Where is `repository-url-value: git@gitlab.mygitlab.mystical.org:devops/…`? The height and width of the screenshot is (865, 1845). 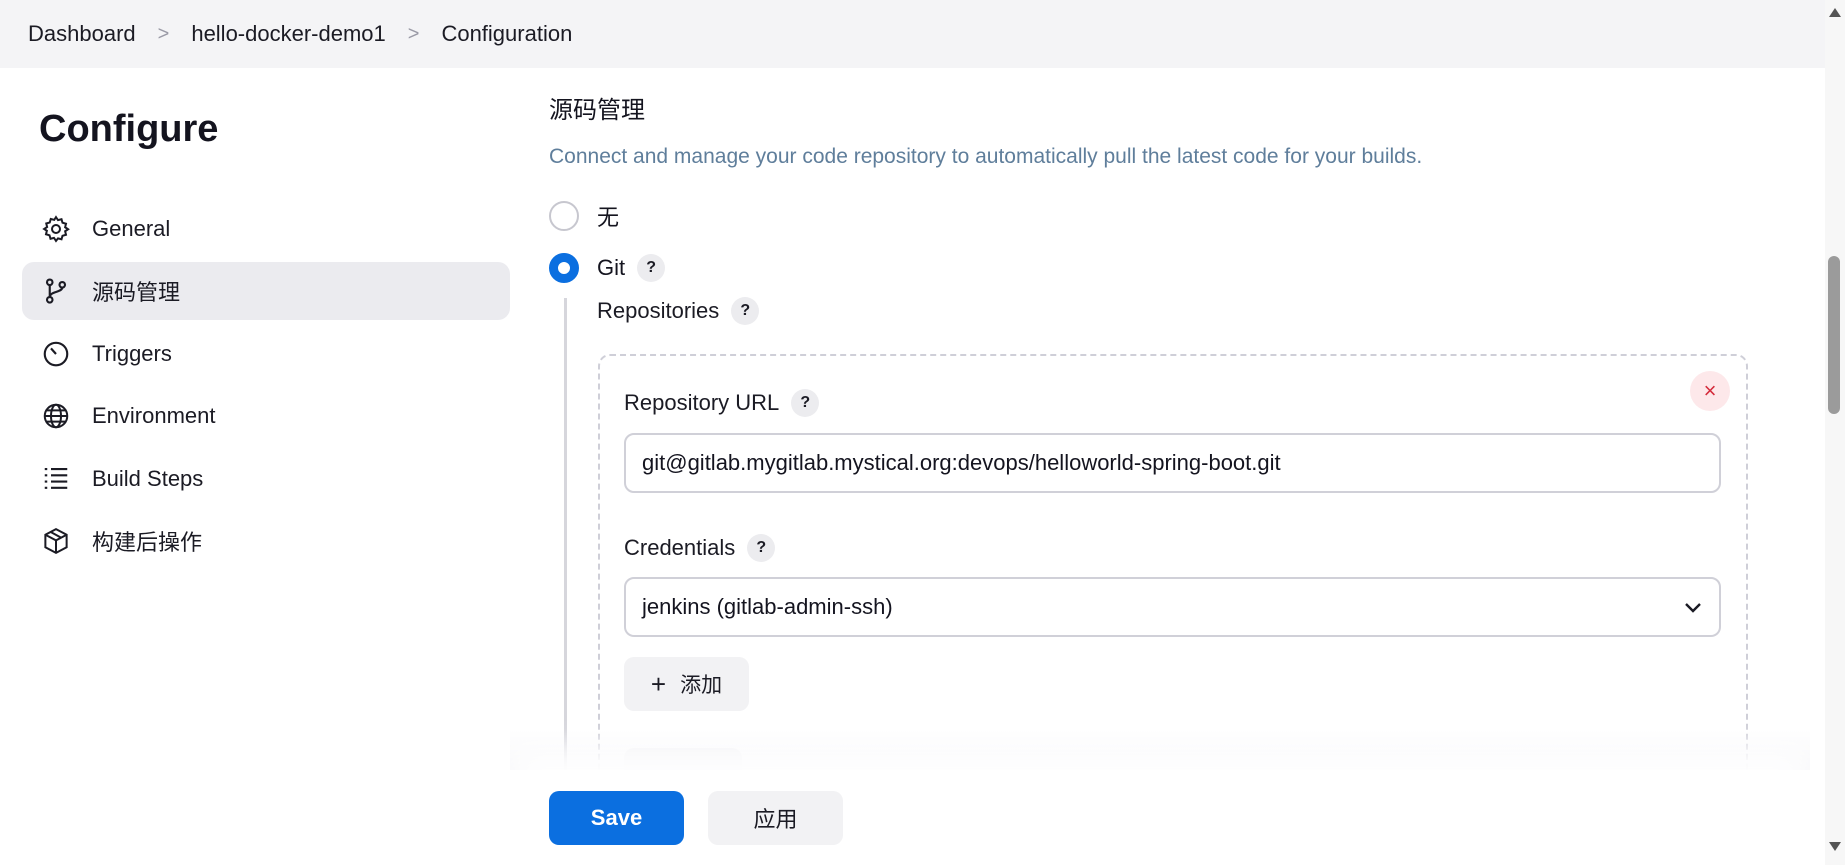
repository-url-value: git@gitlab.mygitlab.mystical.org:devops/… is located at coordinates (961, 462).